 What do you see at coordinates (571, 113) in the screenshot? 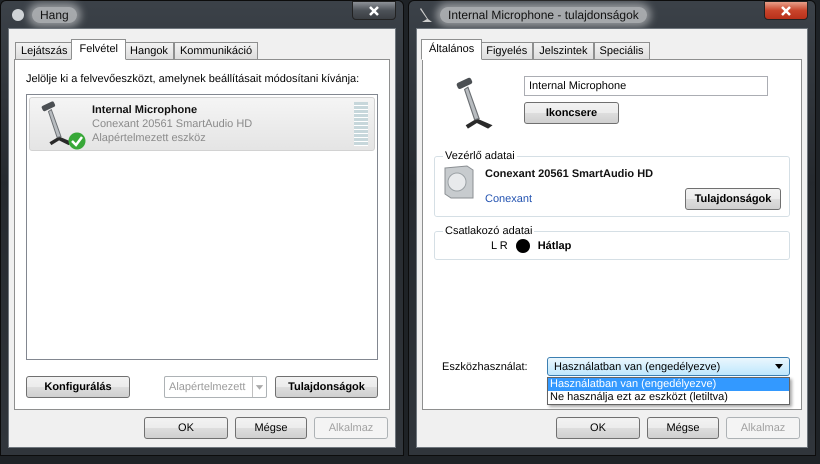
I see `change-icon-button: Ikoncsere` at bounding box center [571, 113].